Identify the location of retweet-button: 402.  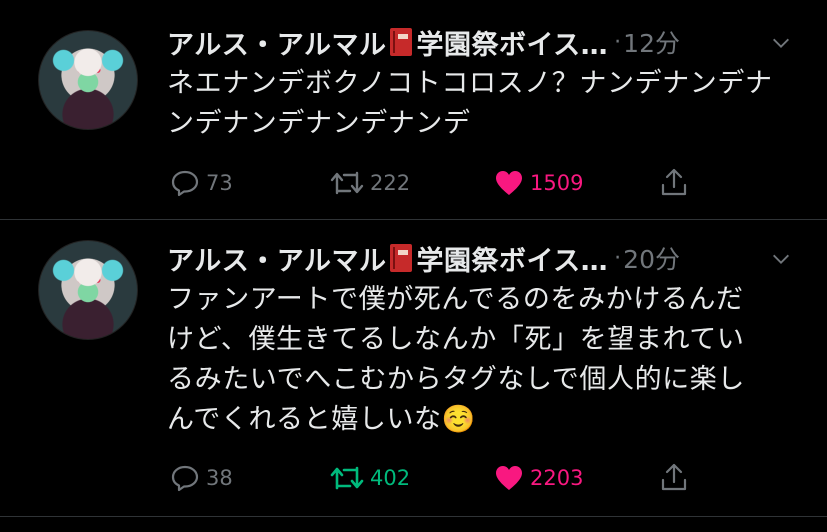
(370, 478).